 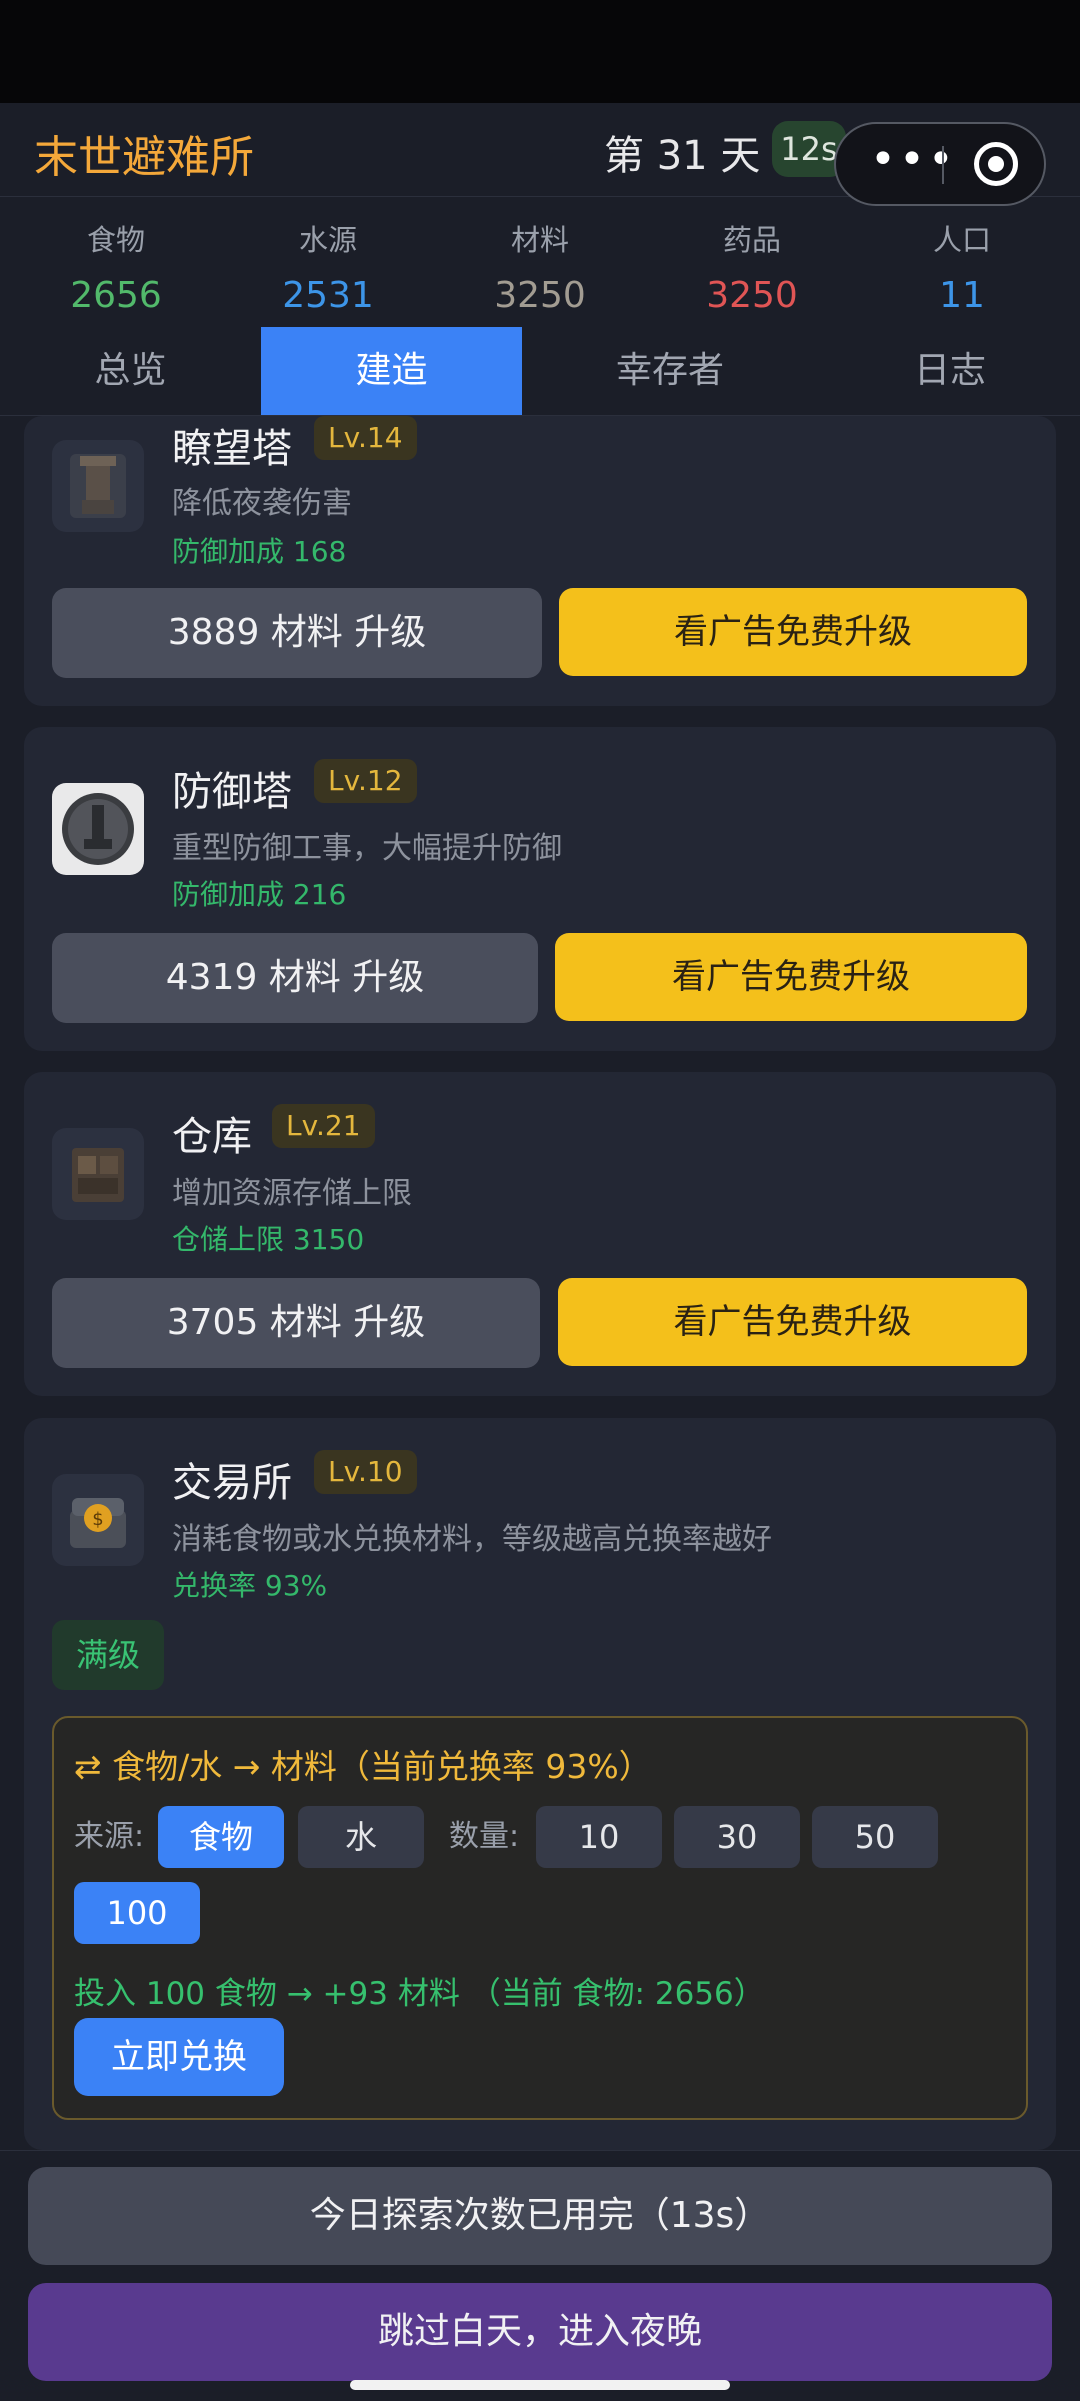 I want to click on resource-label: 人口, so click(x=961, y=240).